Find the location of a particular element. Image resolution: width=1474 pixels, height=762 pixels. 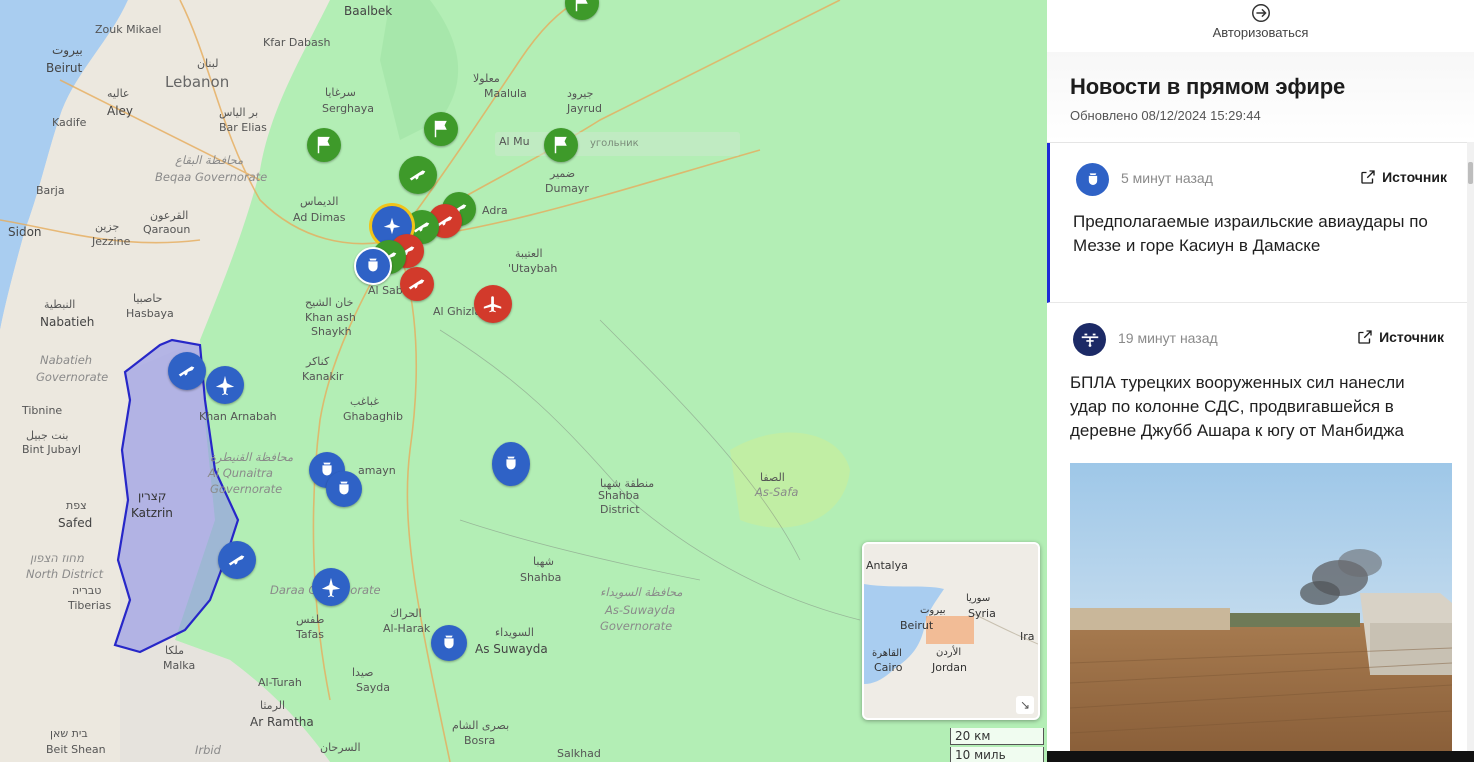

scale-bar: 20 км 10 миль is located at coordinates (997, 745).